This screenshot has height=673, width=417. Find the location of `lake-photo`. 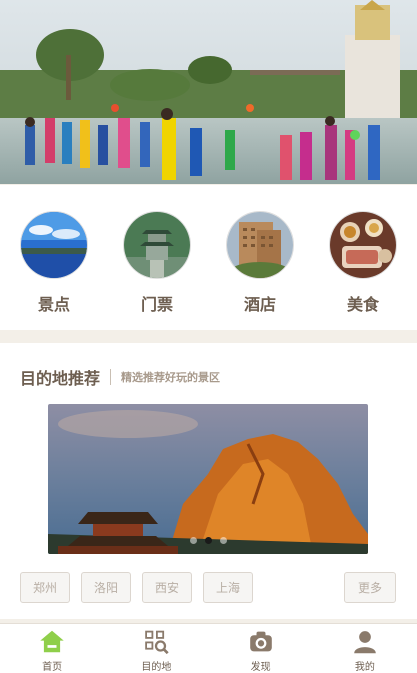

lake-photo is located at coordinates (54, 245).